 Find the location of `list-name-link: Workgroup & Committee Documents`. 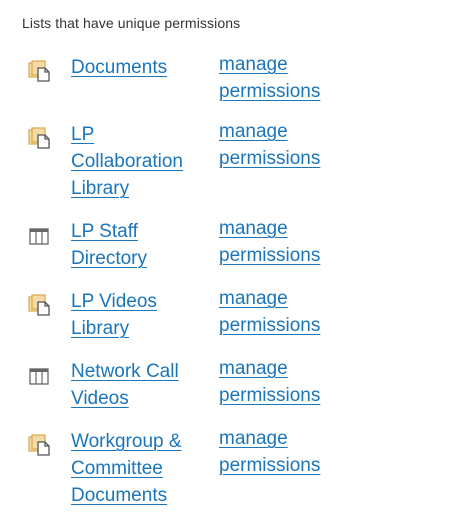

list-name-link: Workgroup & Committee Documents is located at coordinates (138, 468).